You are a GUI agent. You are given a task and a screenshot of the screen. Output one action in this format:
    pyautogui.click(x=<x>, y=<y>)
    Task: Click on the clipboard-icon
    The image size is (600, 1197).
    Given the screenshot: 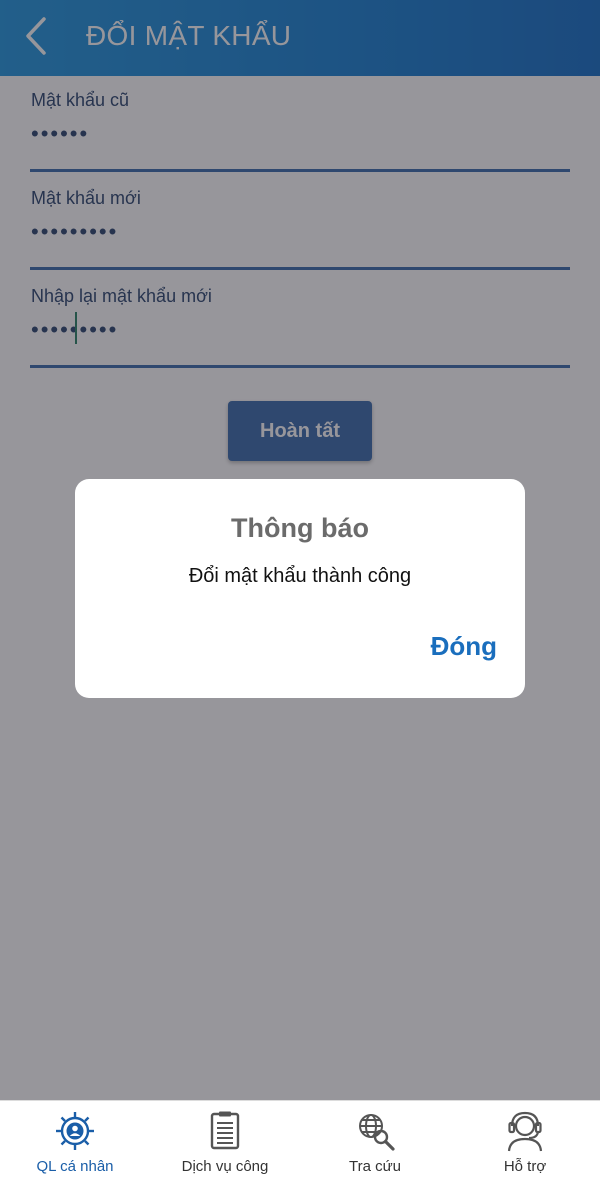 What is the action you would take?
    pyautogui.click(x=225, y=1130)
    